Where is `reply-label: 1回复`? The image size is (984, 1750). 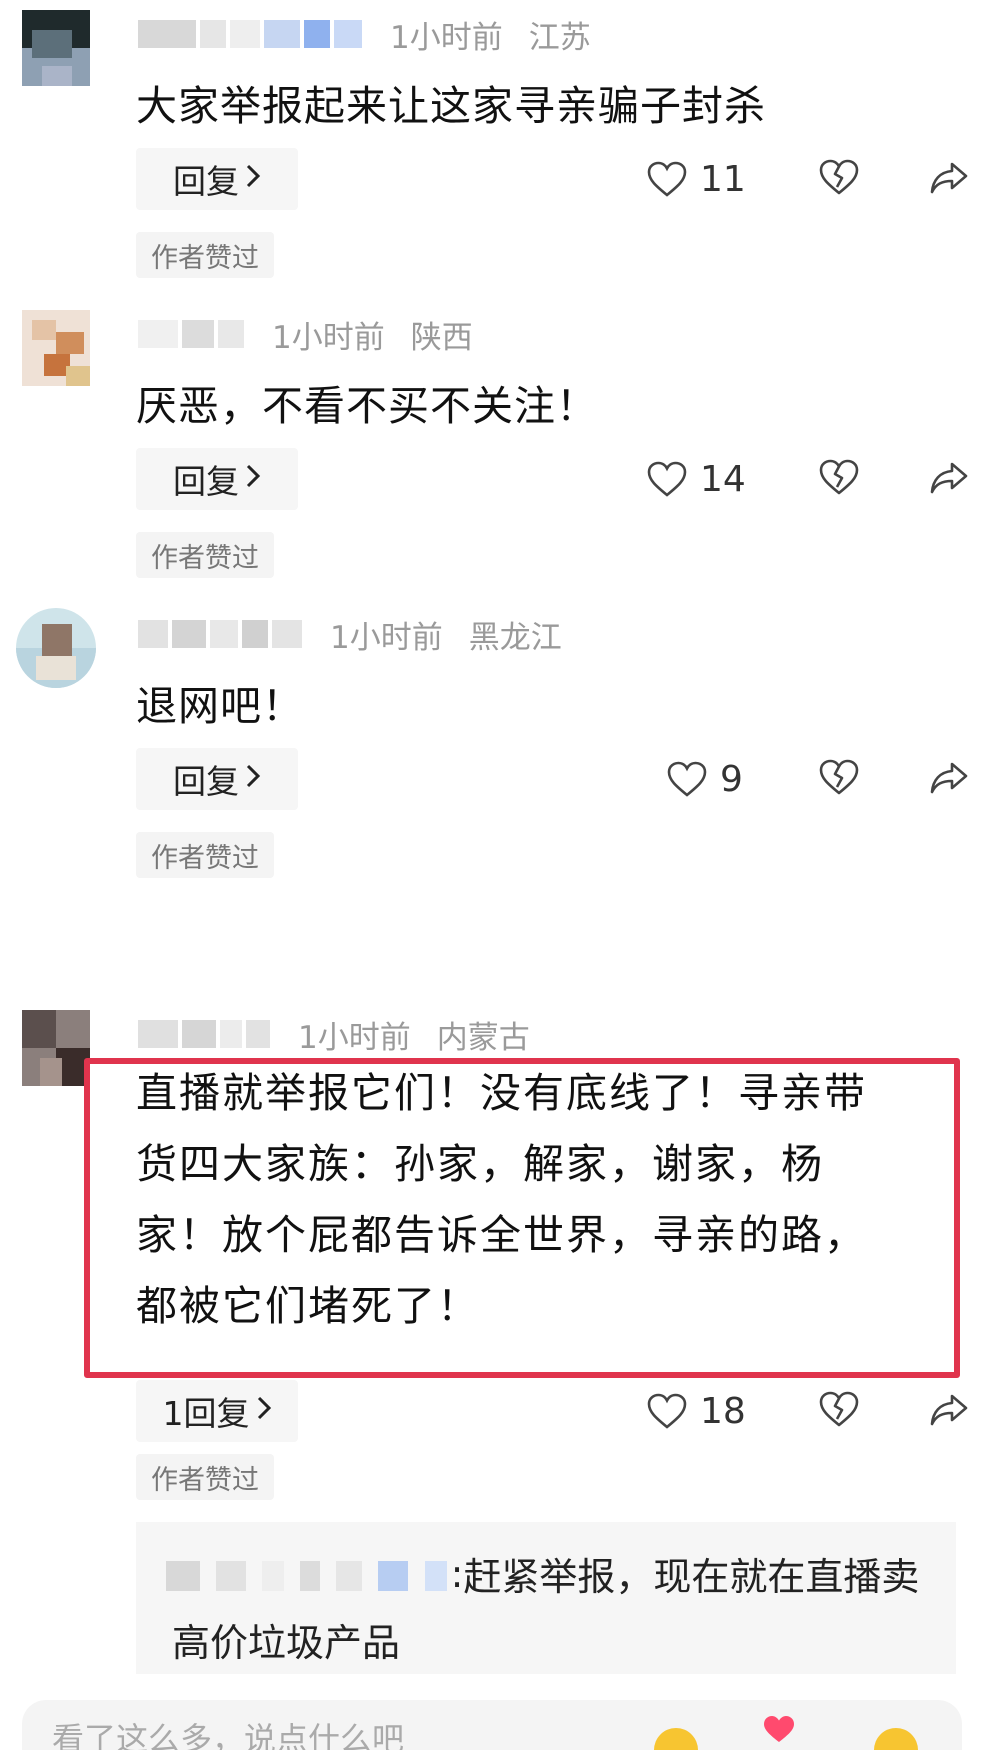
reply-label: 1回复 is located at coordinates (206, 1413).